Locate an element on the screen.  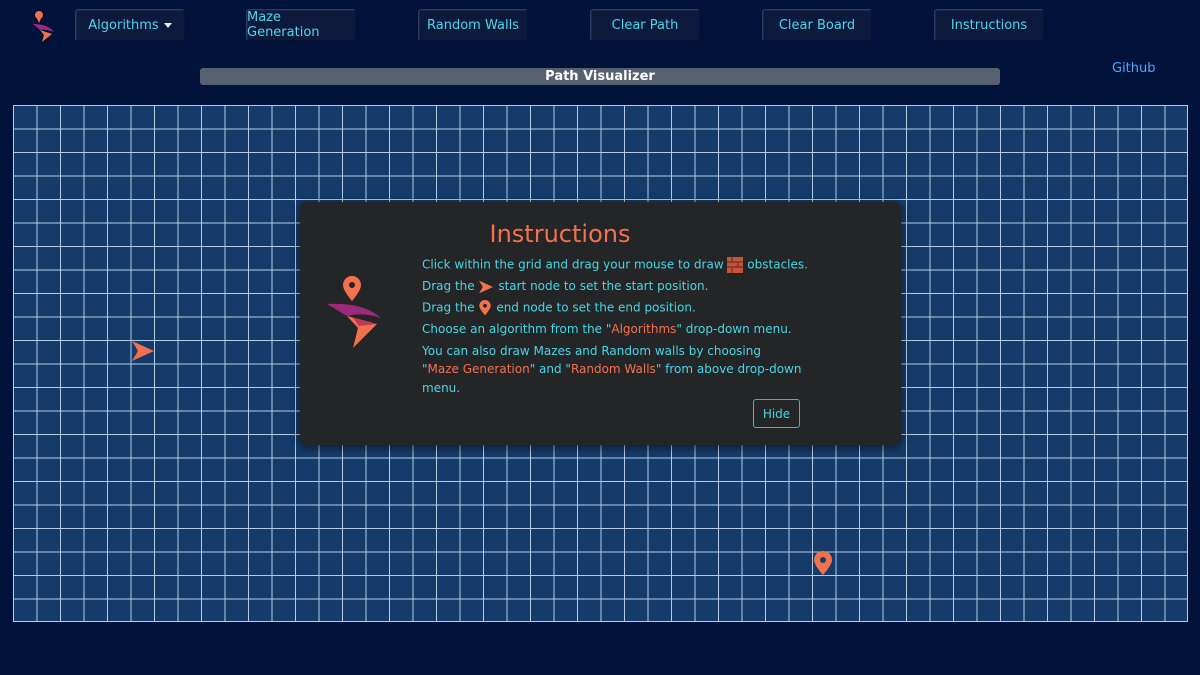
algorithms-label: Algorithms is located at coordinates (123, 25).